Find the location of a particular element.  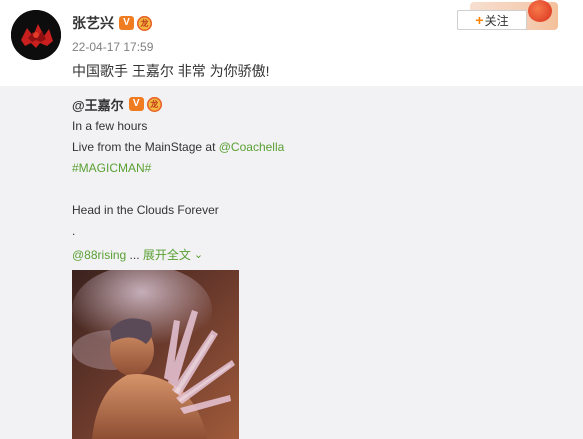

author-name: 张艺兴 is located at coordinates (93, 23).